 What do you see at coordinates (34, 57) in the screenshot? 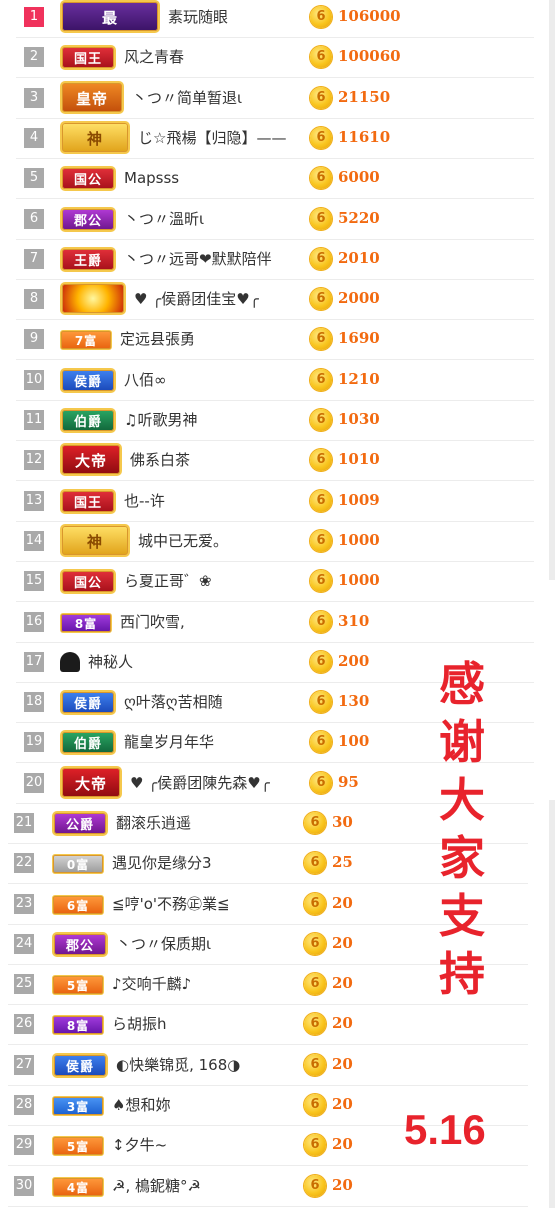
I see `rank-number: 2` at bounding box center [34, 57].